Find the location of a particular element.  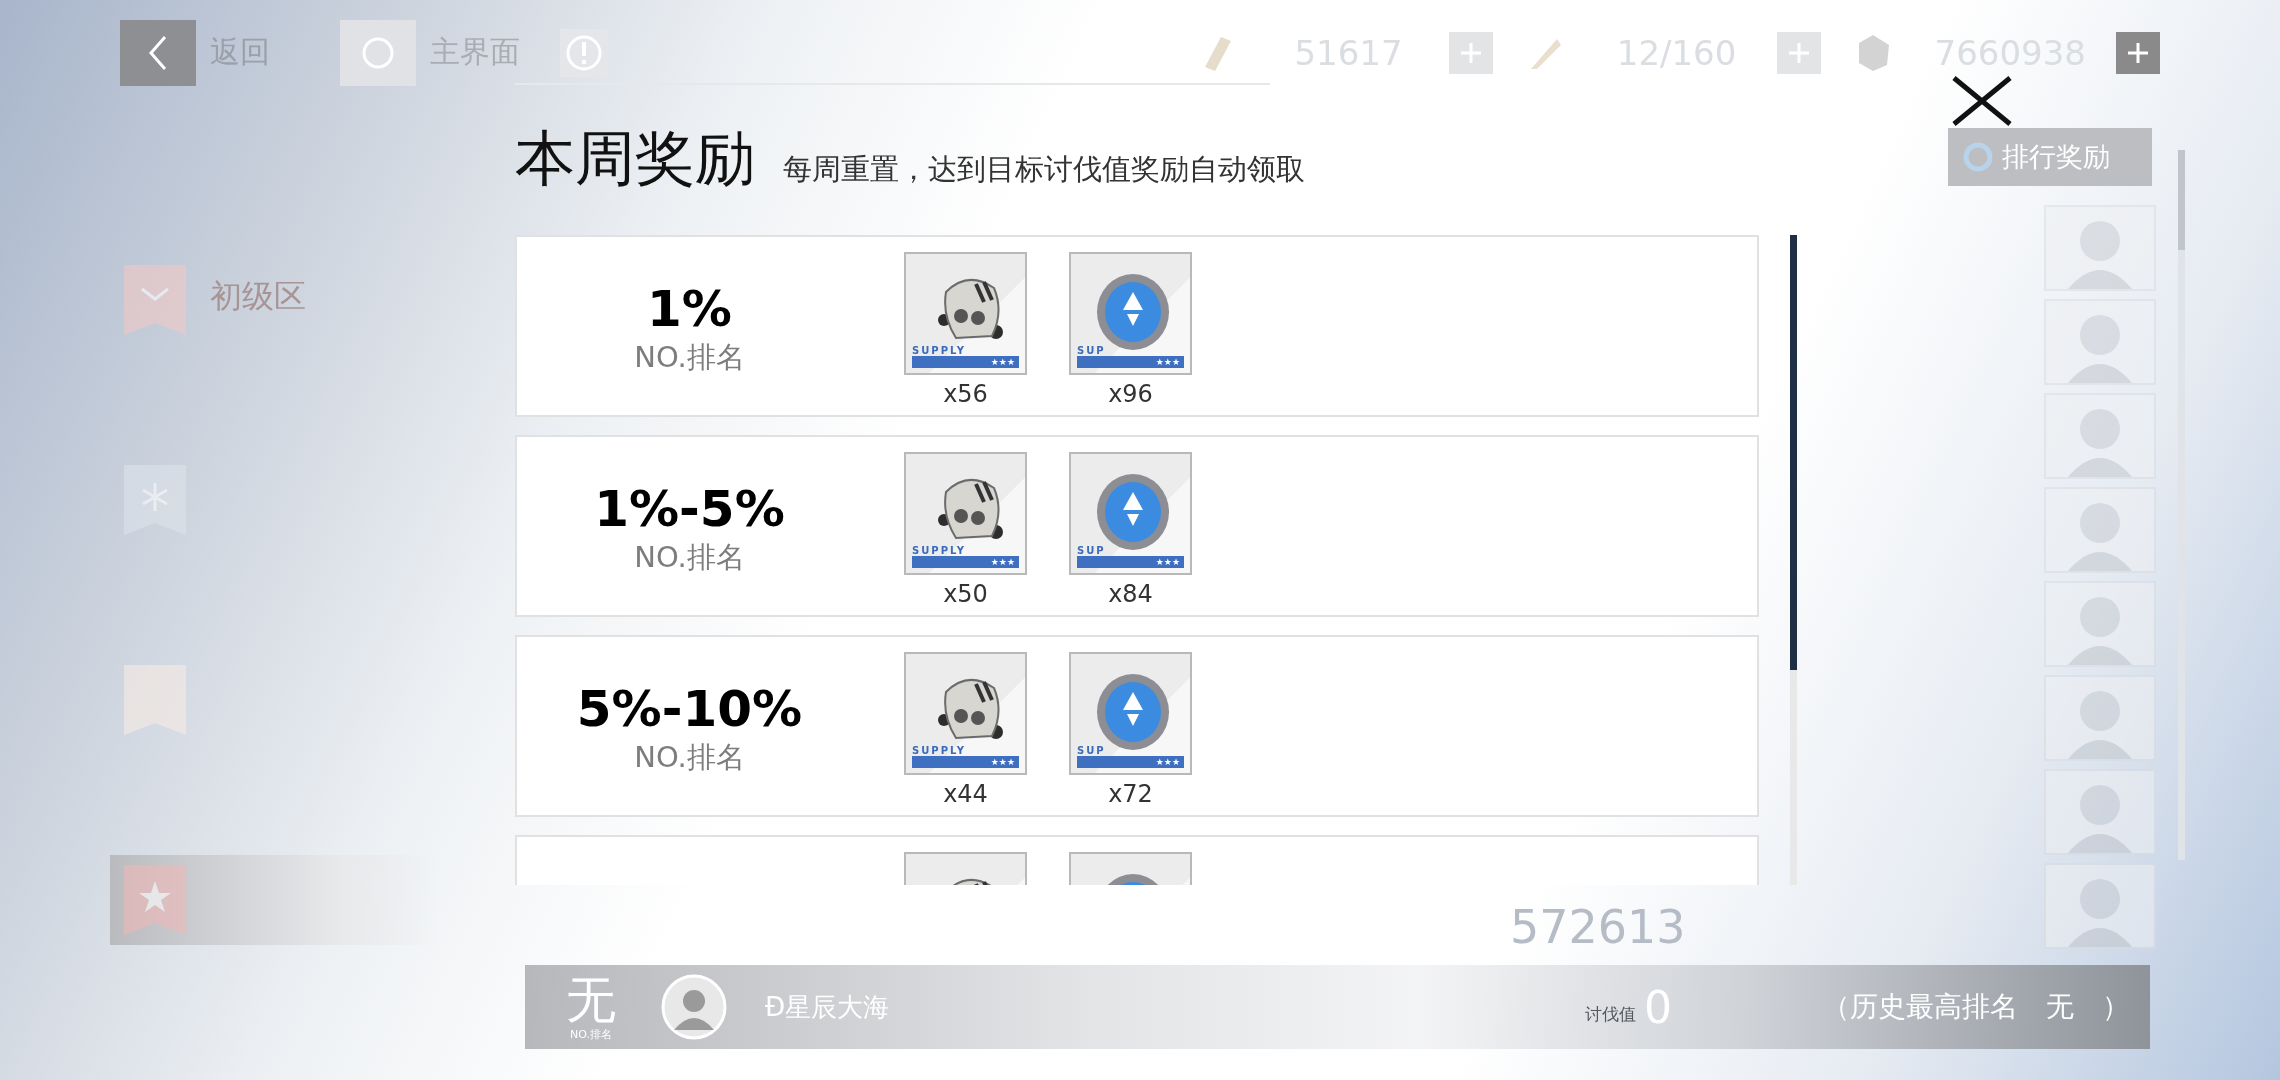

tier-range: 1%-5% is located at coordinates (689, 509).